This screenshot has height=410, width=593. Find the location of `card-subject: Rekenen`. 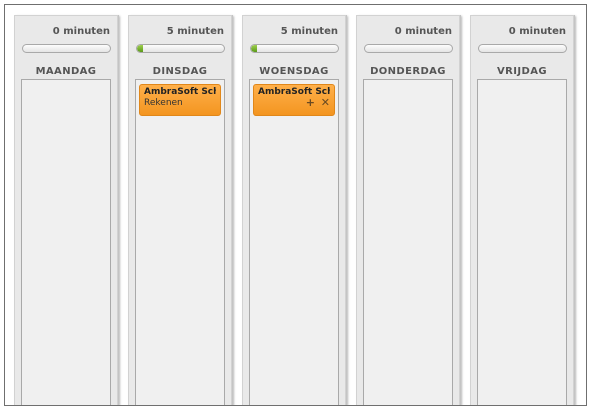

card-subject: Rekenen is located at coordinates (163, 103).